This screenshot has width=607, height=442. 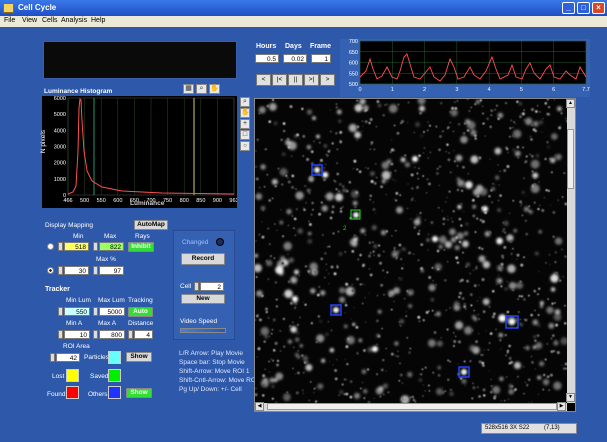 I want to click on video-speed-slider, so click(x=203, y=330).